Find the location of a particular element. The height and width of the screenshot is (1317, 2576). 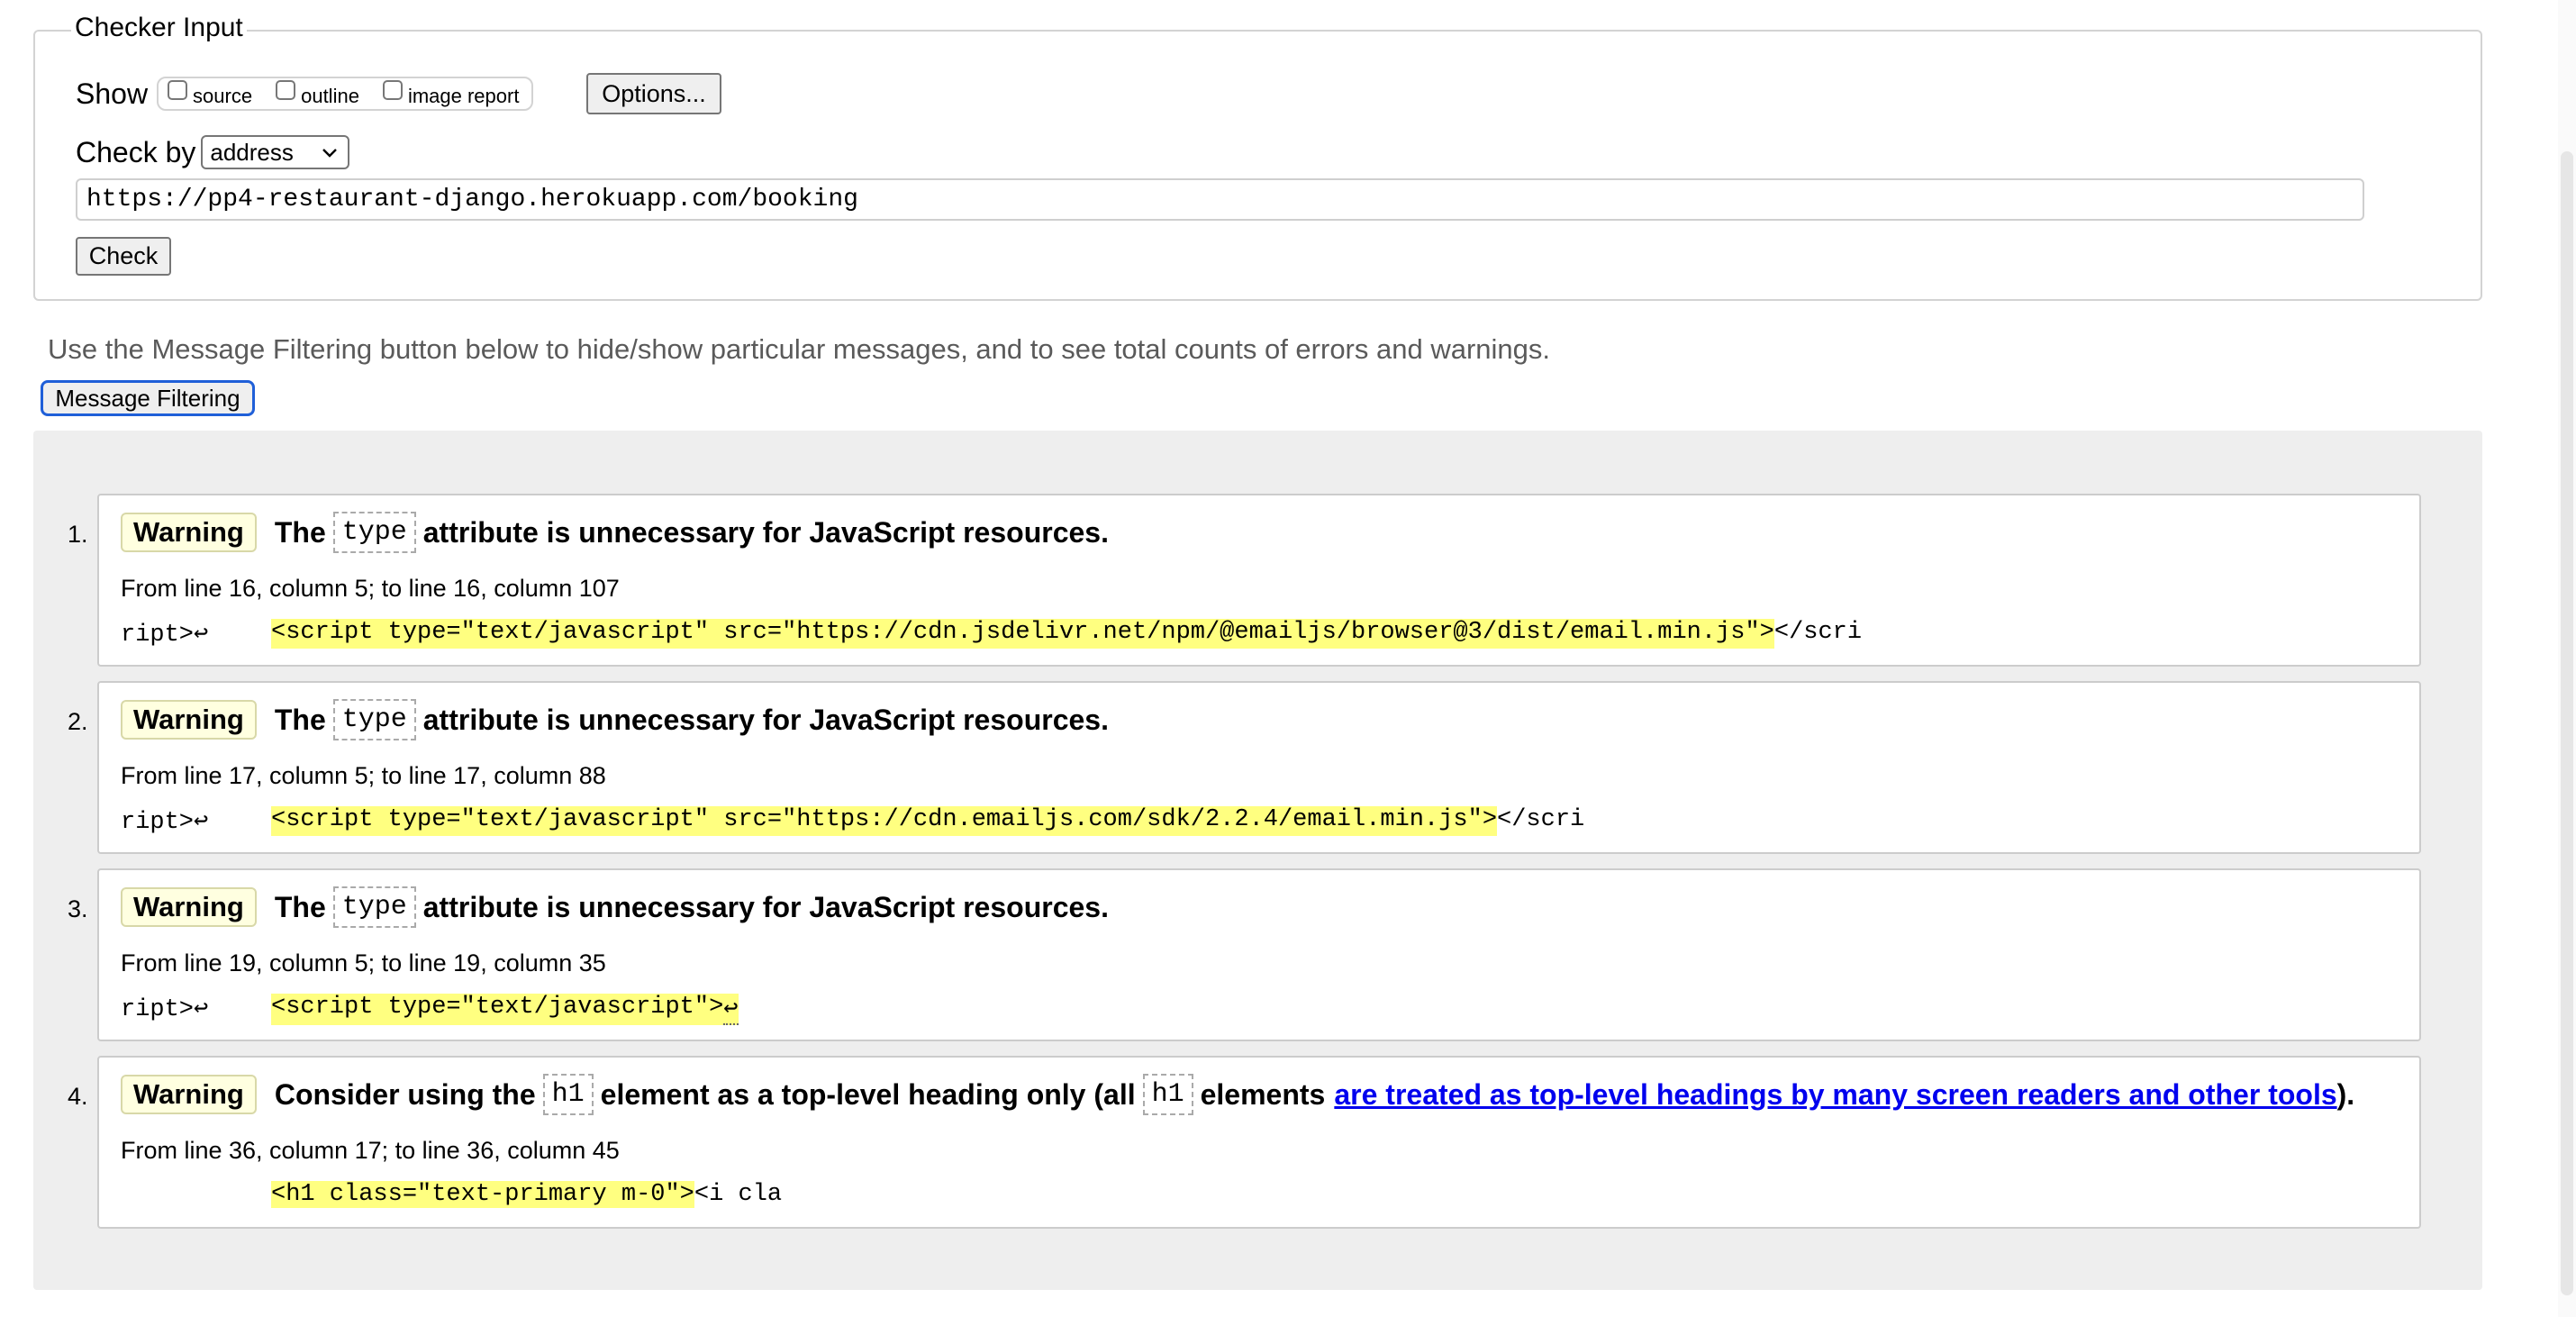

vertical-scrollbar is located at coordinates (2567, 658).